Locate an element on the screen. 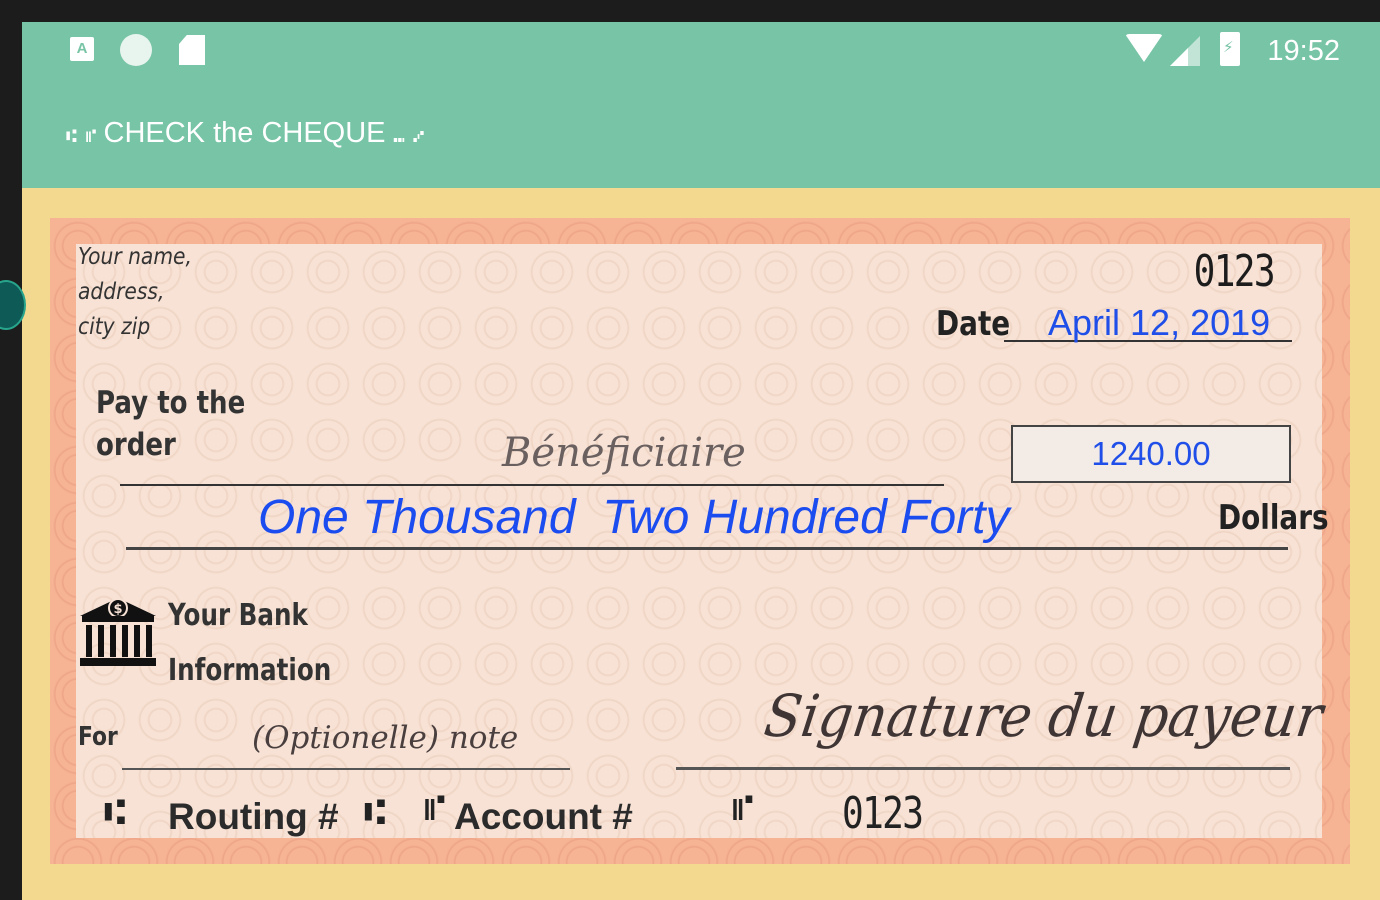  wifi-icon is located at coordinates (1144, 48).